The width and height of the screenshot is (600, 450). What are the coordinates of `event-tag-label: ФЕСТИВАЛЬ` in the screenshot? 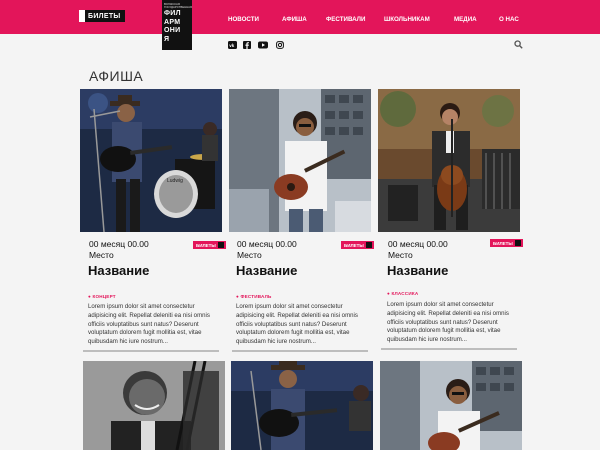 It's located at (256, 296).